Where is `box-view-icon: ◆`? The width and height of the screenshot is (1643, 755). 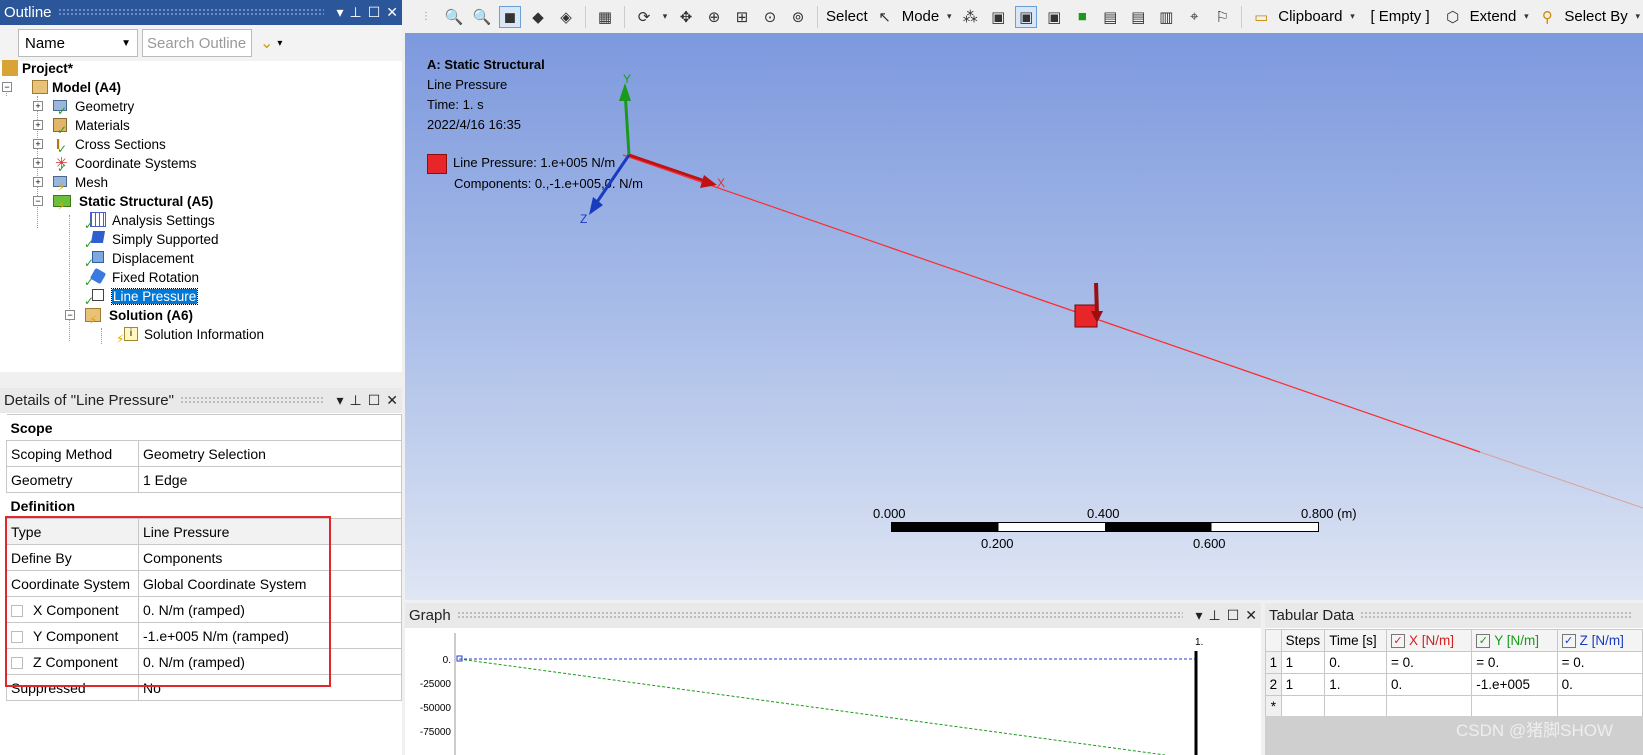 box-view-icon: ◆ is located at coordinates (538, 17).